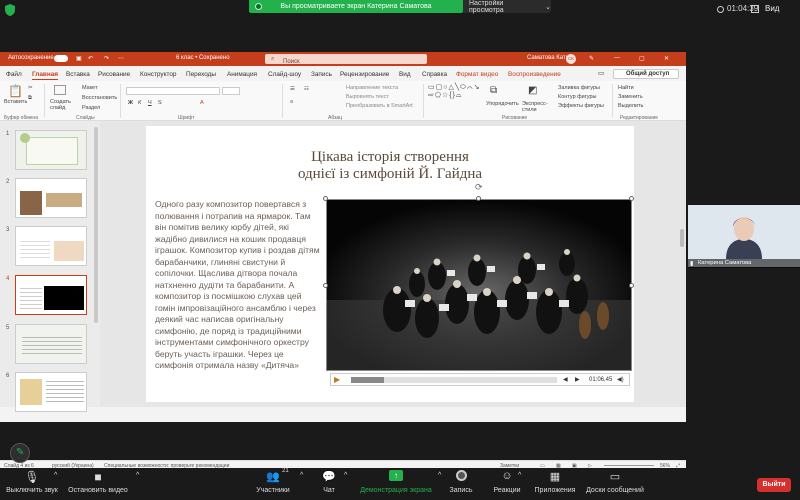  I want to click on shape-effects-button: Эффекты фигуры, so click(581, 106).